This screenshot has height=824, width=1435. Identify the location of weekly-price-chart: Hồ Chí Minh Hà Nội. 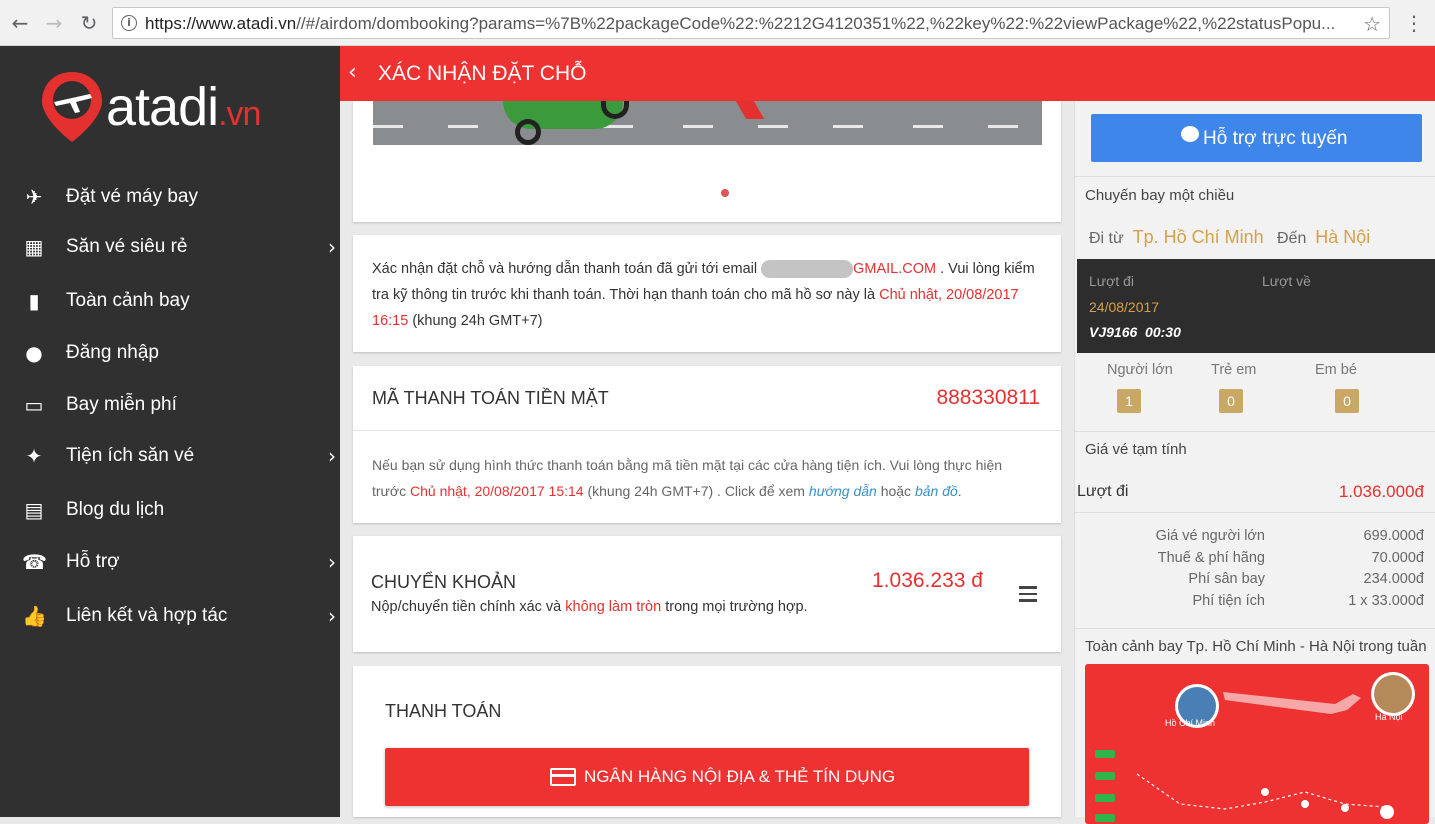
(1257, 744).